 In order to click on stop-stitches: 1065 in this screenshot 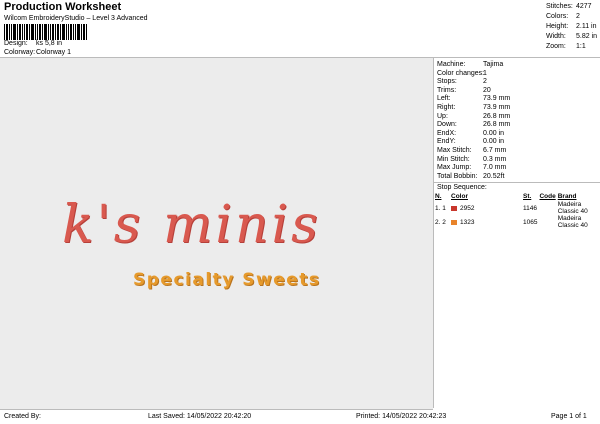, I will do `click(530, 222)`.